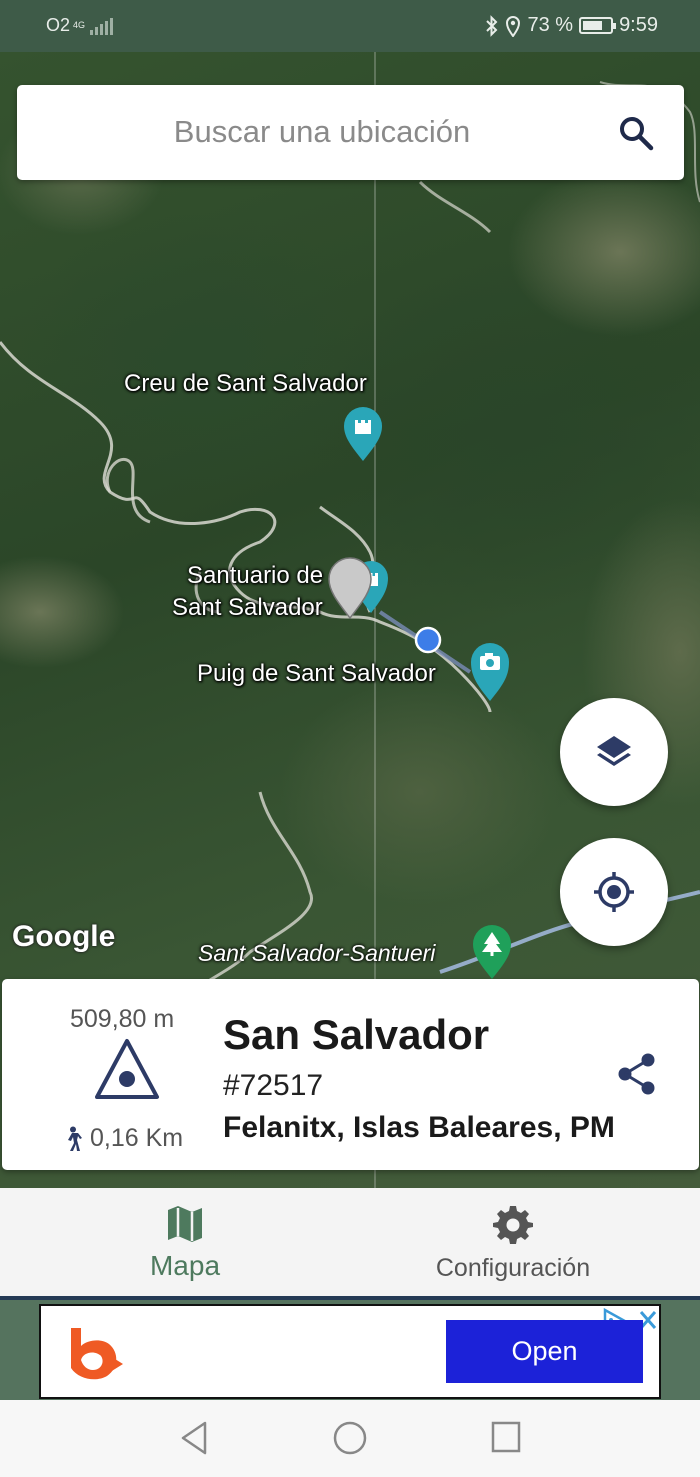 The image size is (700, 1477). Describe the element at coordinates (363, 434) in the screenshot. I see `castle-marker-icon` at that location.